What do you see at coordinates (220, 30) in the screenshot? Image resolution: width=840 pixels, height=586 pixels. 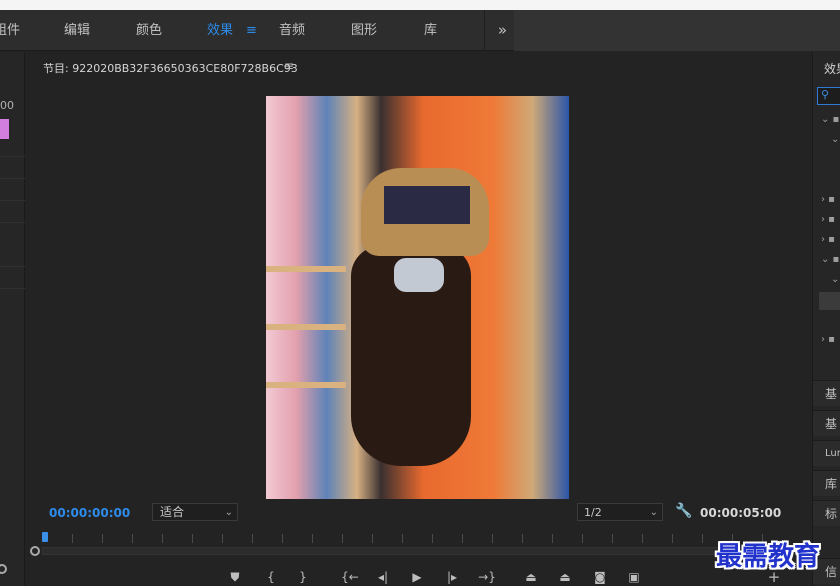 I see `workspace-tab-effects: 效果` at bounding box center [220, 30].